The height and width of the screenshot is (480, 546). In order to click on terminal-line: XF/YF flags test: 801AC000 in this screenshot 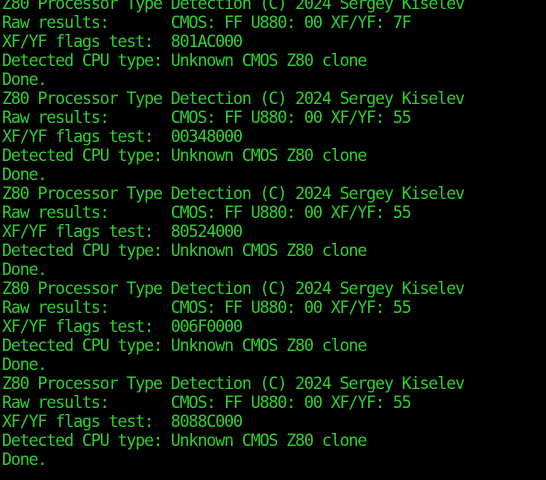, I will do `click(122, 41)`.